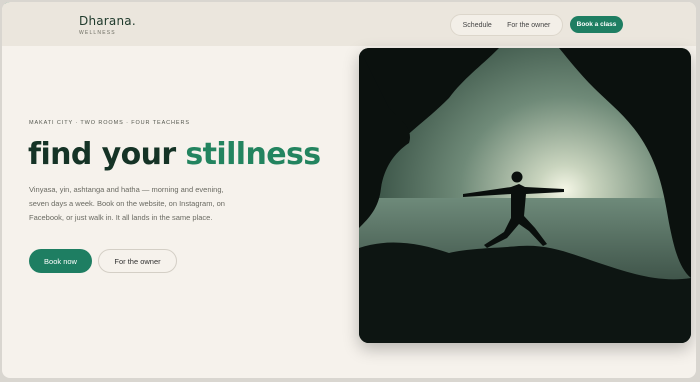  Describe the element at coordinates (137, 261) in the screenshot. I see `for-owner-button: For the owner` at that location.